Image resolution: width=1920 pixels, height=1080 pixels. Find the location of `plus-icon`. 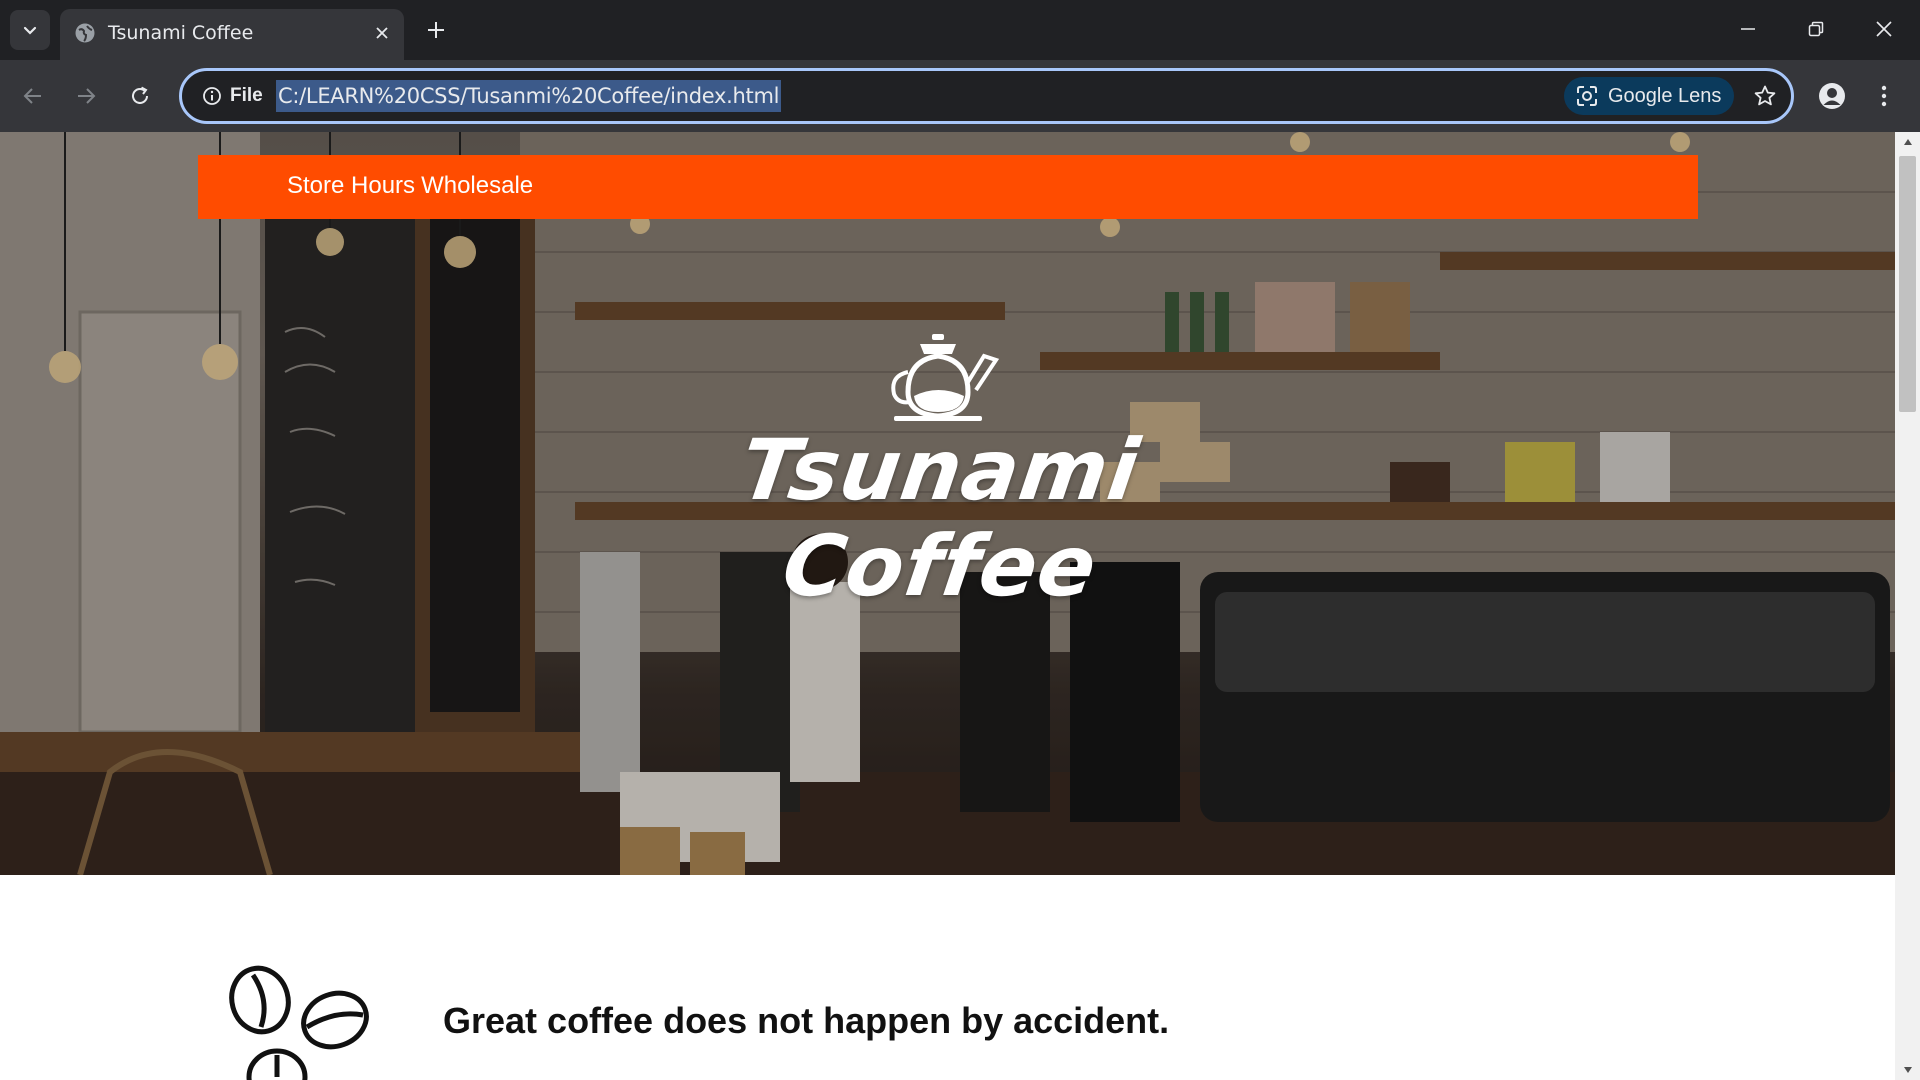

plus-icon is located at coordinates (436, 30).